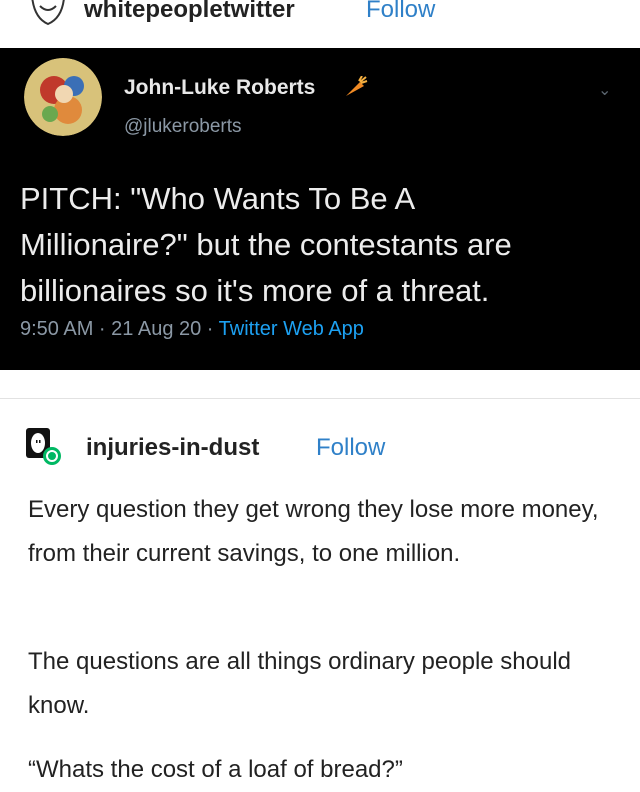  I want to click on tweet-text-line: Millionaire?" but the contestants are, so click(266, 244).